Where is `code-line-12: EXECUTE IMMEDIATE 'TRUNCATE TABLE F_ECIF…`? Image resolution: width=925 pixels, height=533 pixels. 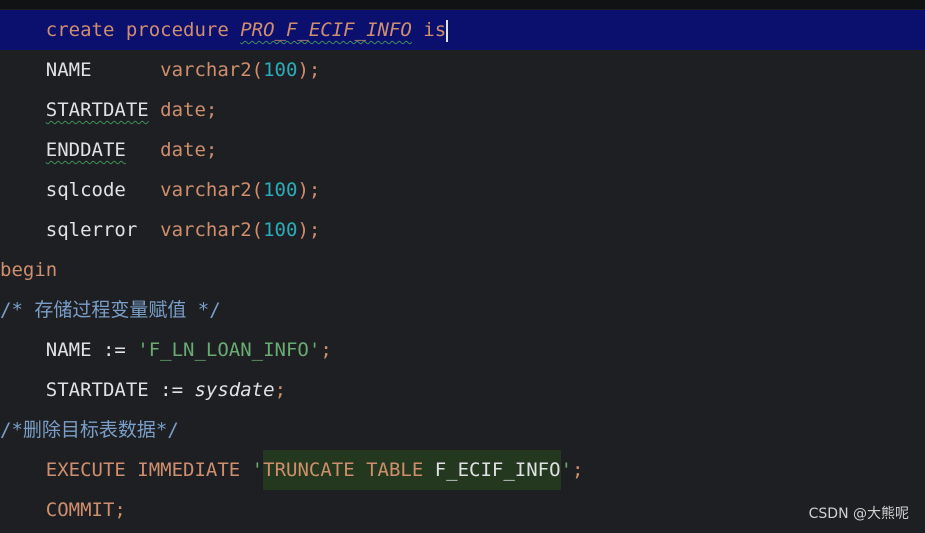 code-line-12: EXECUTE IMMEDIATE 'TRUNCATE TABLE F_ECIF… is located at coordinates (462, 470).